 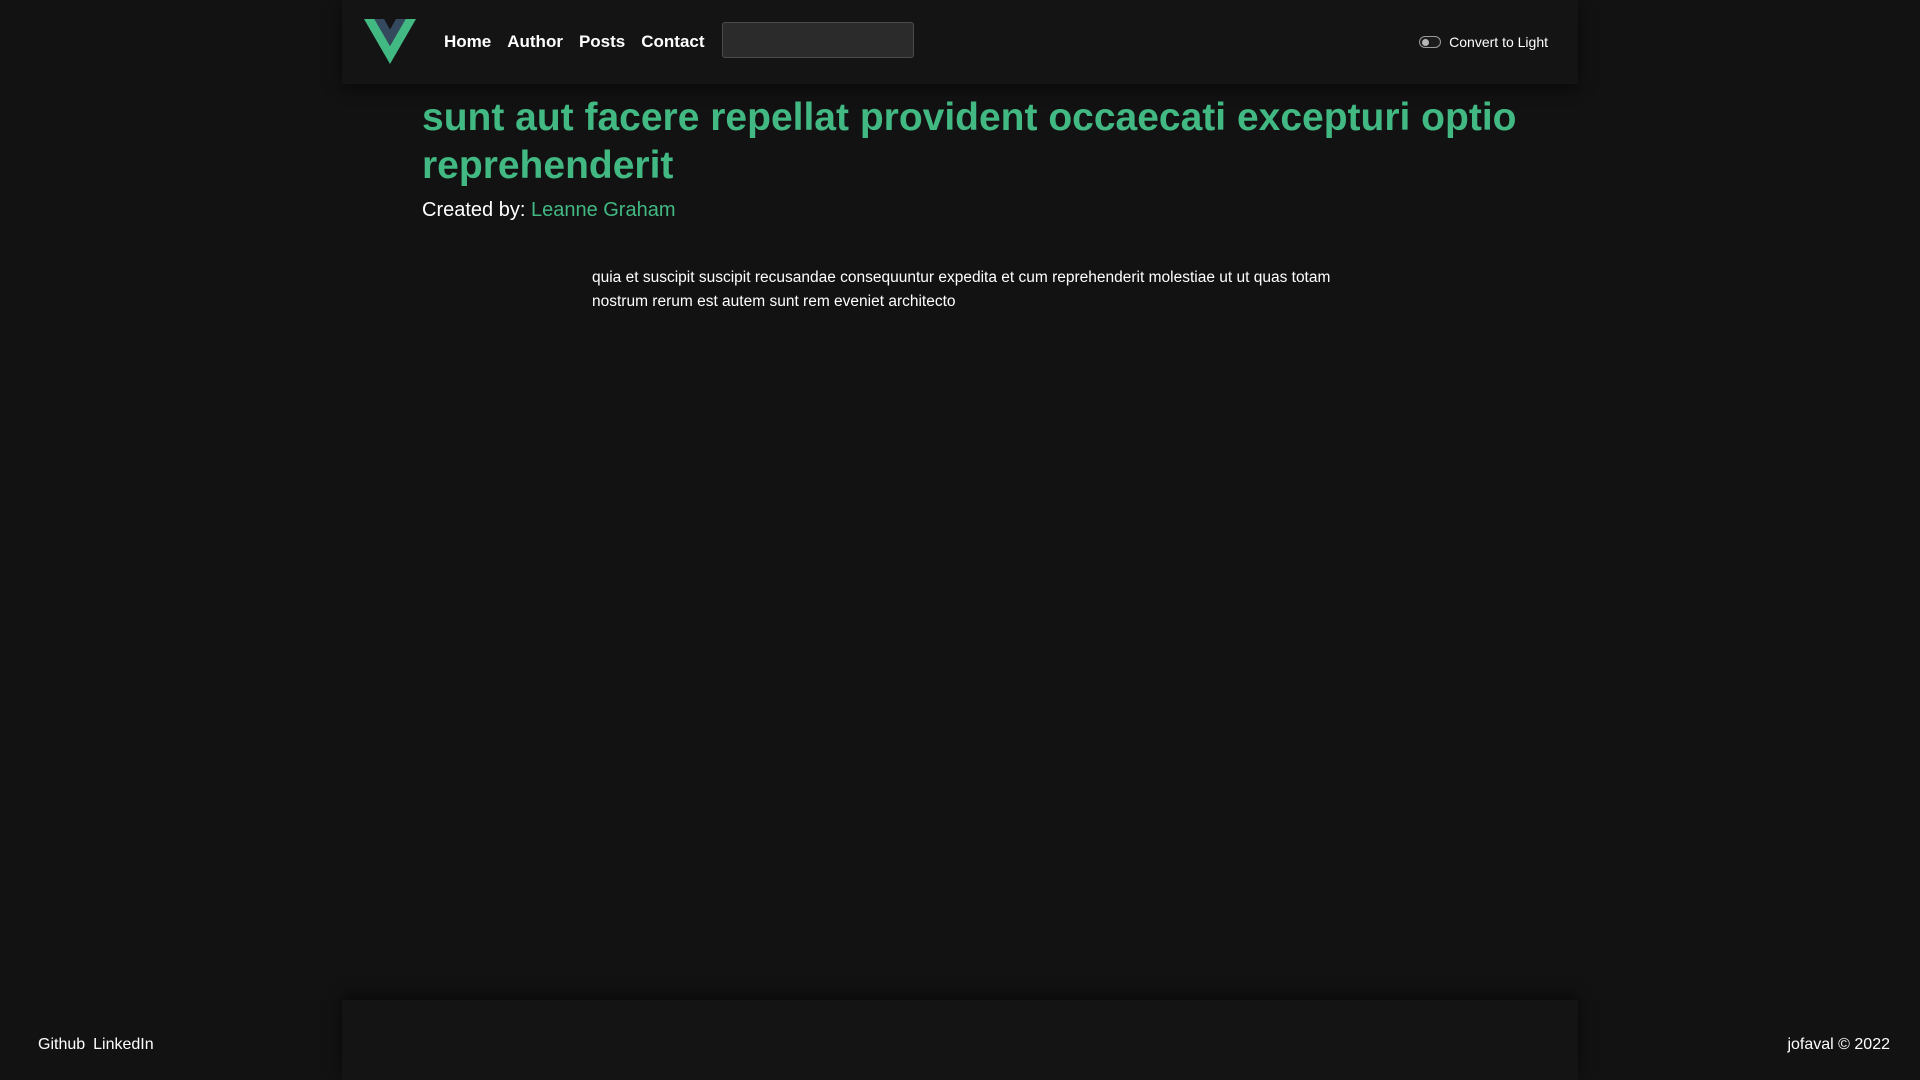 I want to click on footer-links: Github LinkedIn, so click(x=96, y=1045).